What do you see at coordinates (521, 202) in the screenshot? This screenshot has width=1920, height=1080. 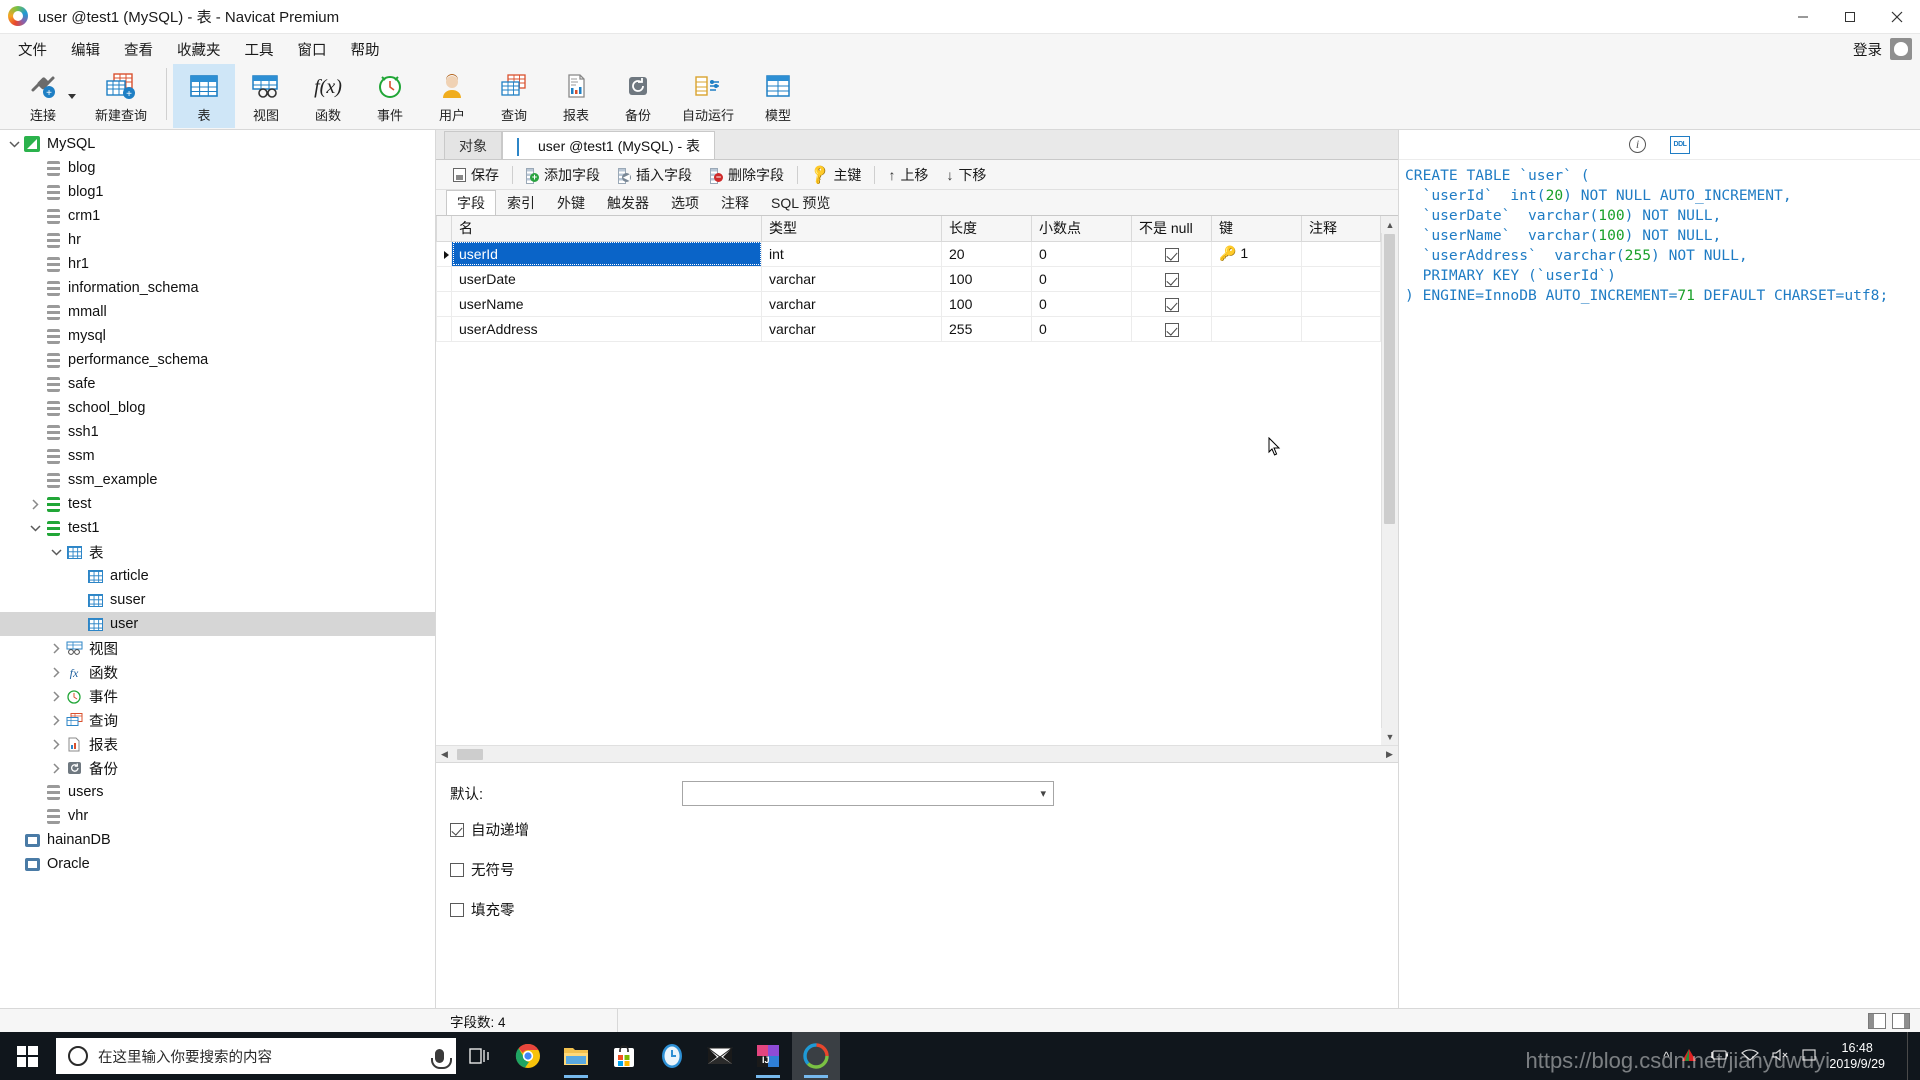 I see `designer-tab-1: 索引` at bounding box center [521, 202].